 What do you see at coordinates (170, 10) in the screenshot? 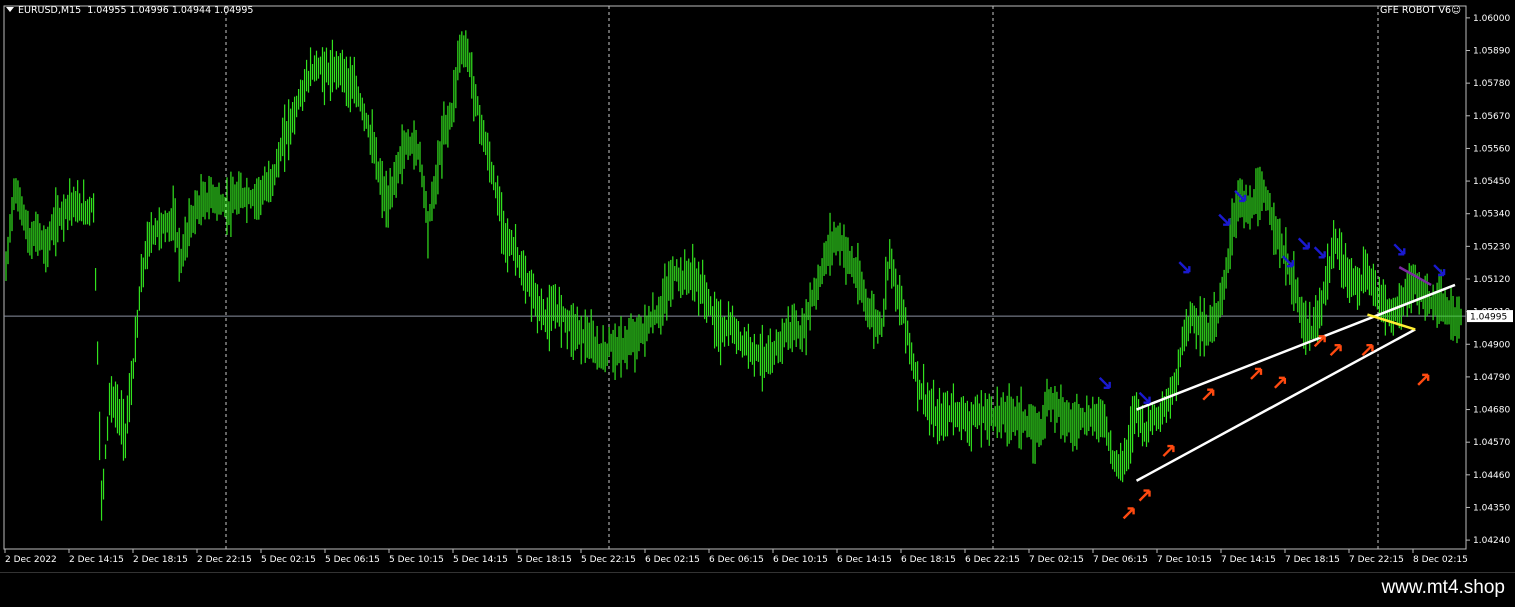
I see `ohlc-values: 1.04955 1.04996 1.04944 1.04995` at bounding box center [170, 10].